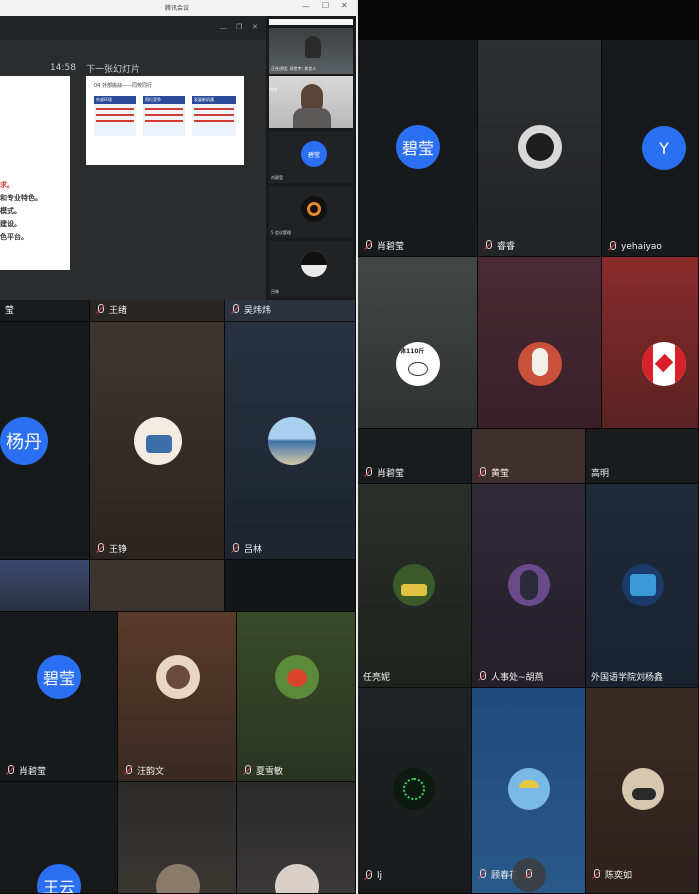 The height and width of the screenshot is (894, 699). Describe the element at coordinates (258, 311) in the screenshot. I see `participant-name-label: 吴炜炜` at that location.